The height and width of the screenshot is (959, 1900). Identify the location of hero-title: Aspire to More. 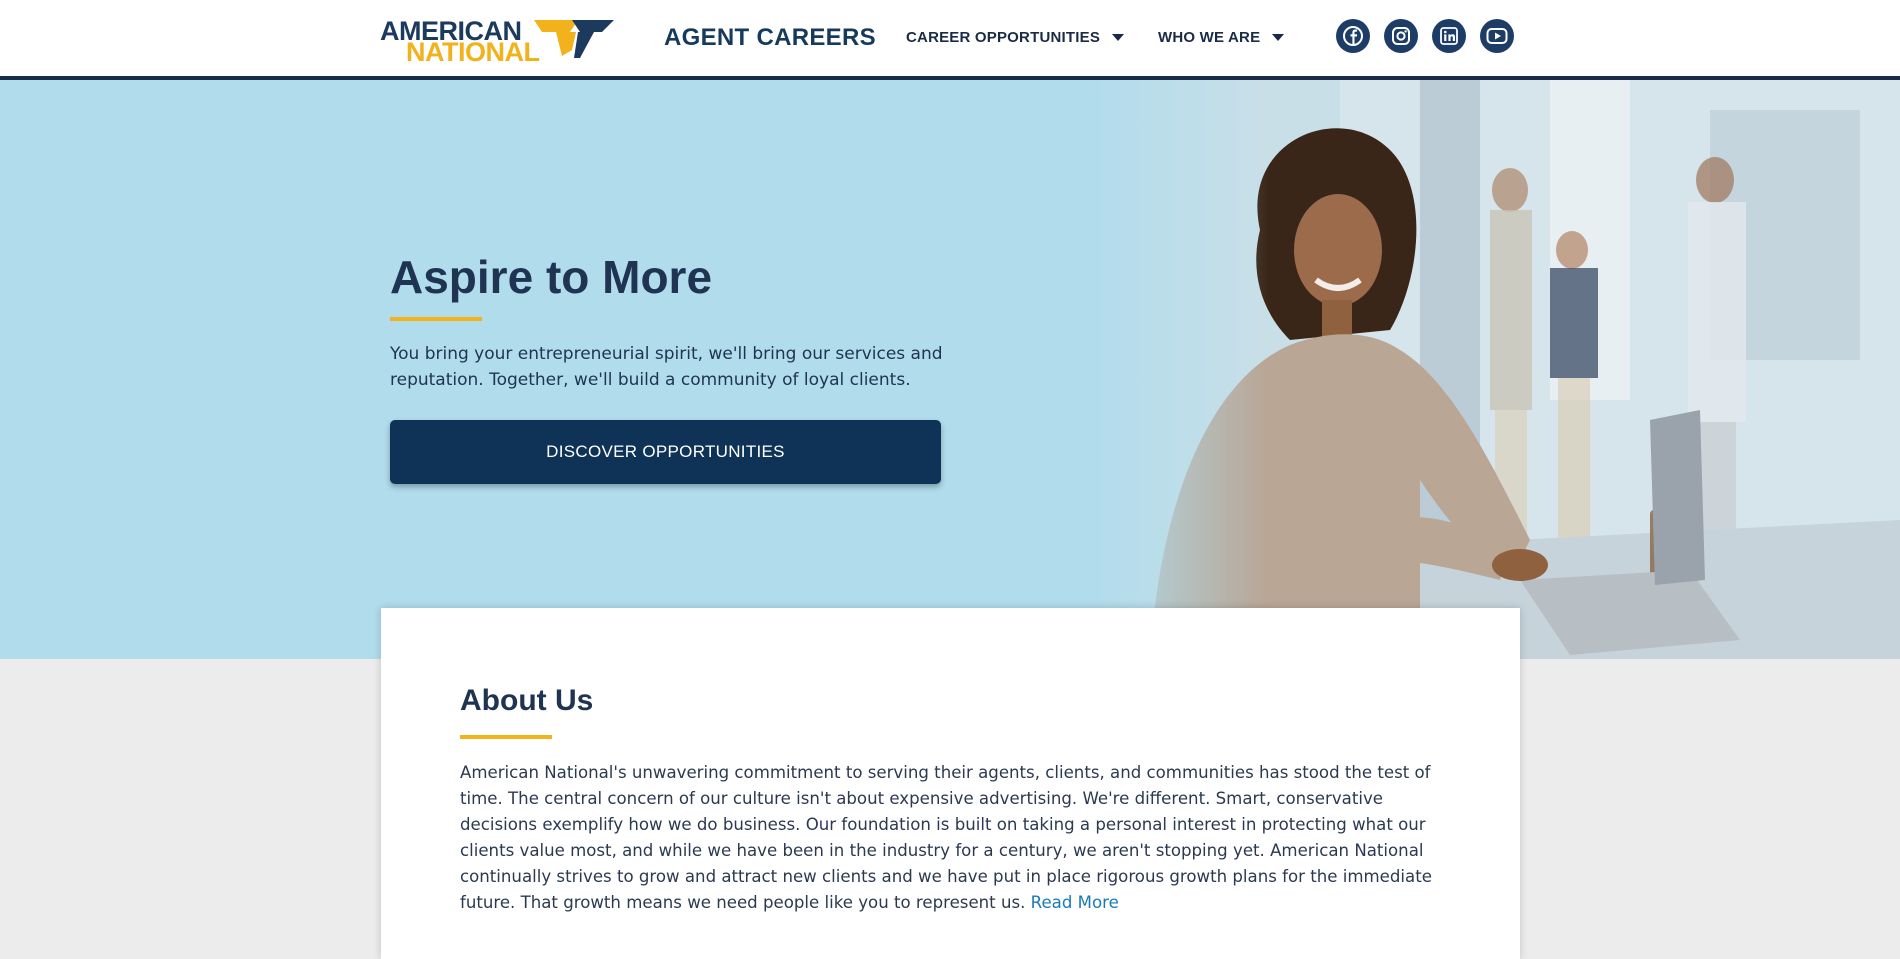
(551, 277).